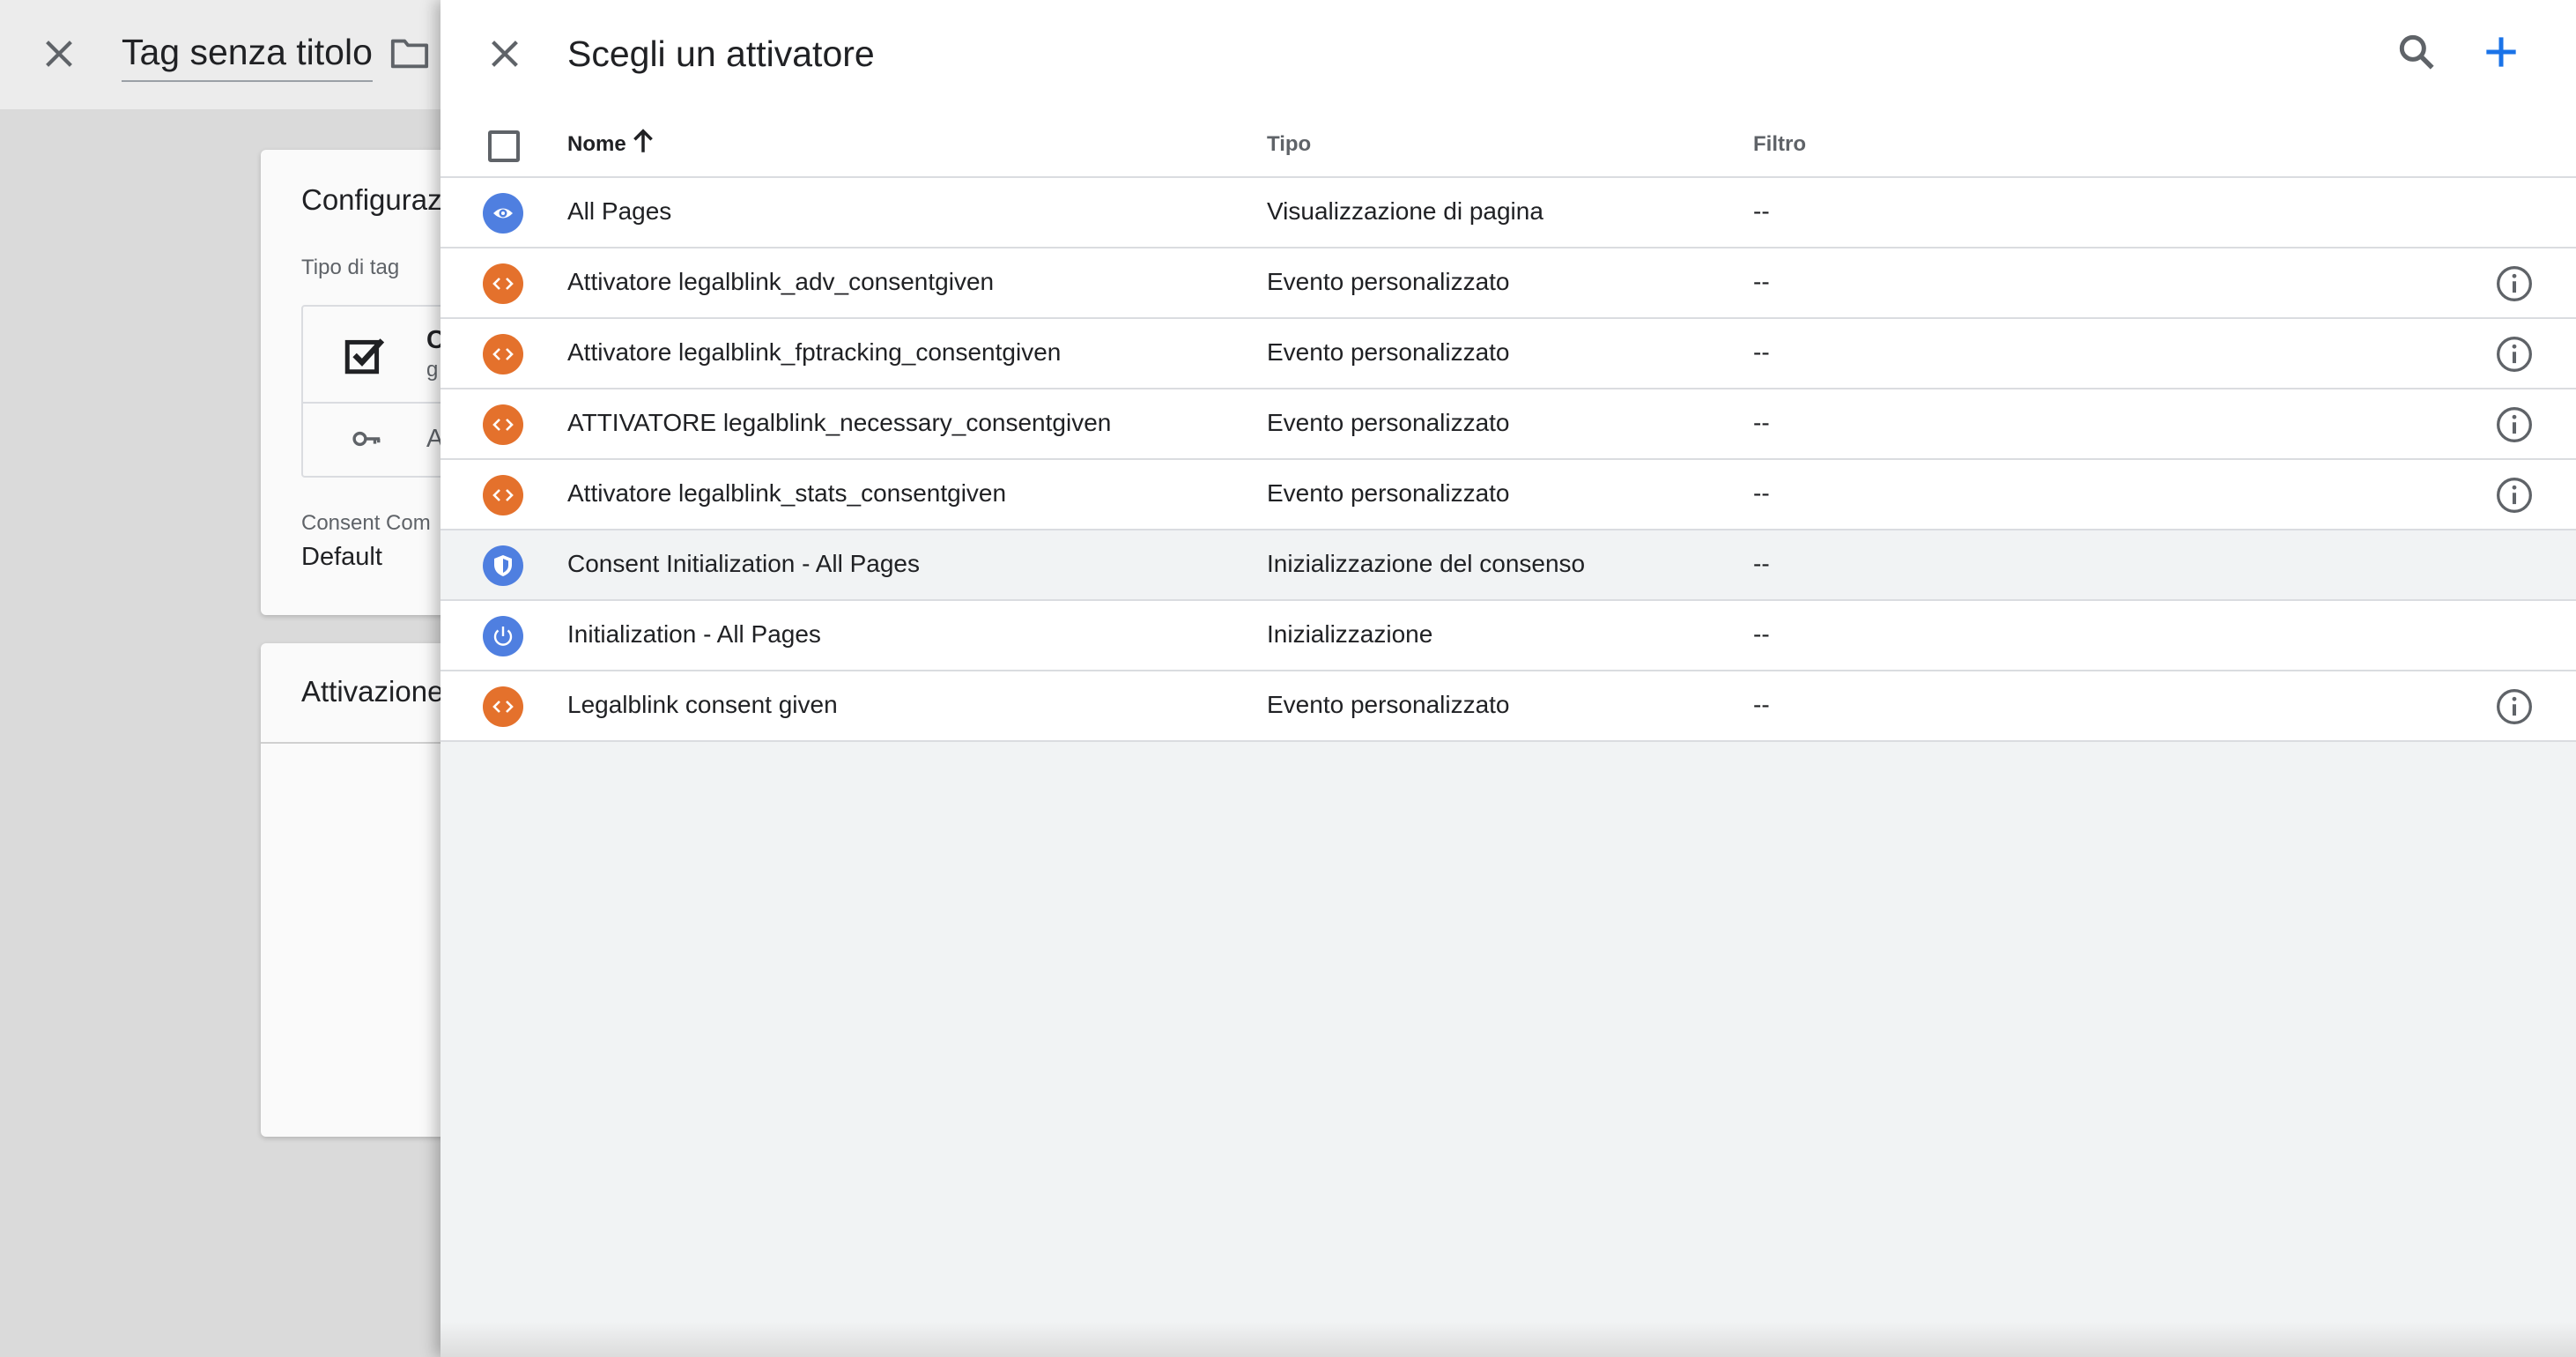 Image resolution: width=2576 pixels, height=1357 pixels. Describe the element at coordinates (350, 267) in the screenshot. I see `tag-type-label: Tipo di tag` at that location.